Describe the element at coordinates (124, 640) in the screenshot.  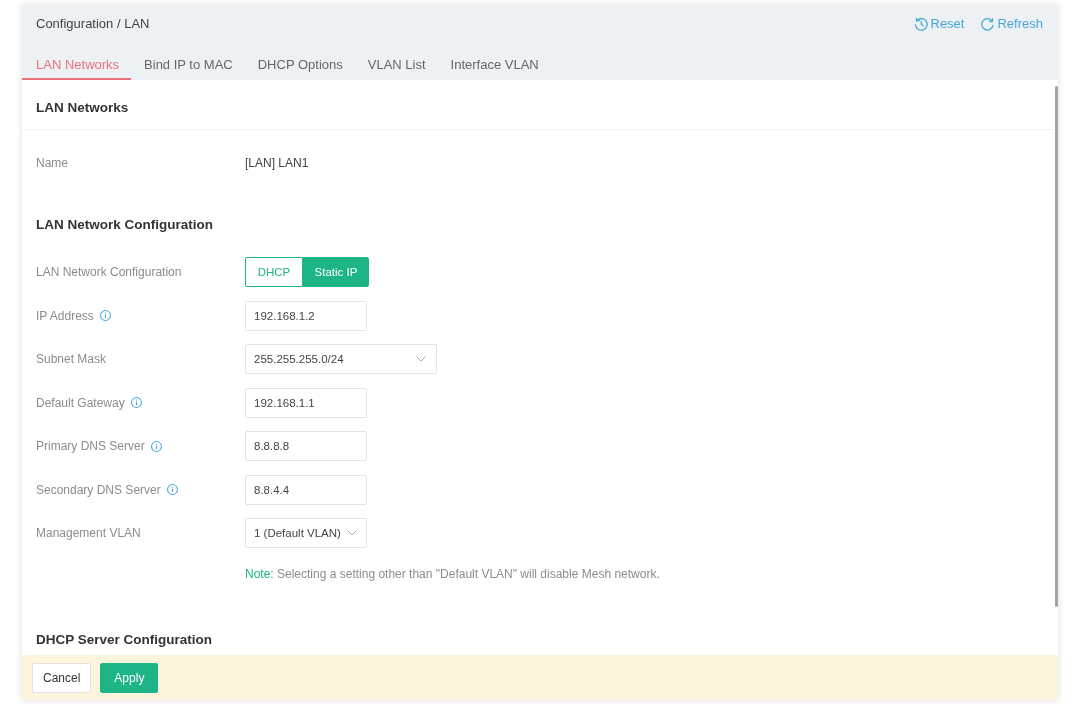
I see `section-heading: DHCP Server Configuration` at that location.